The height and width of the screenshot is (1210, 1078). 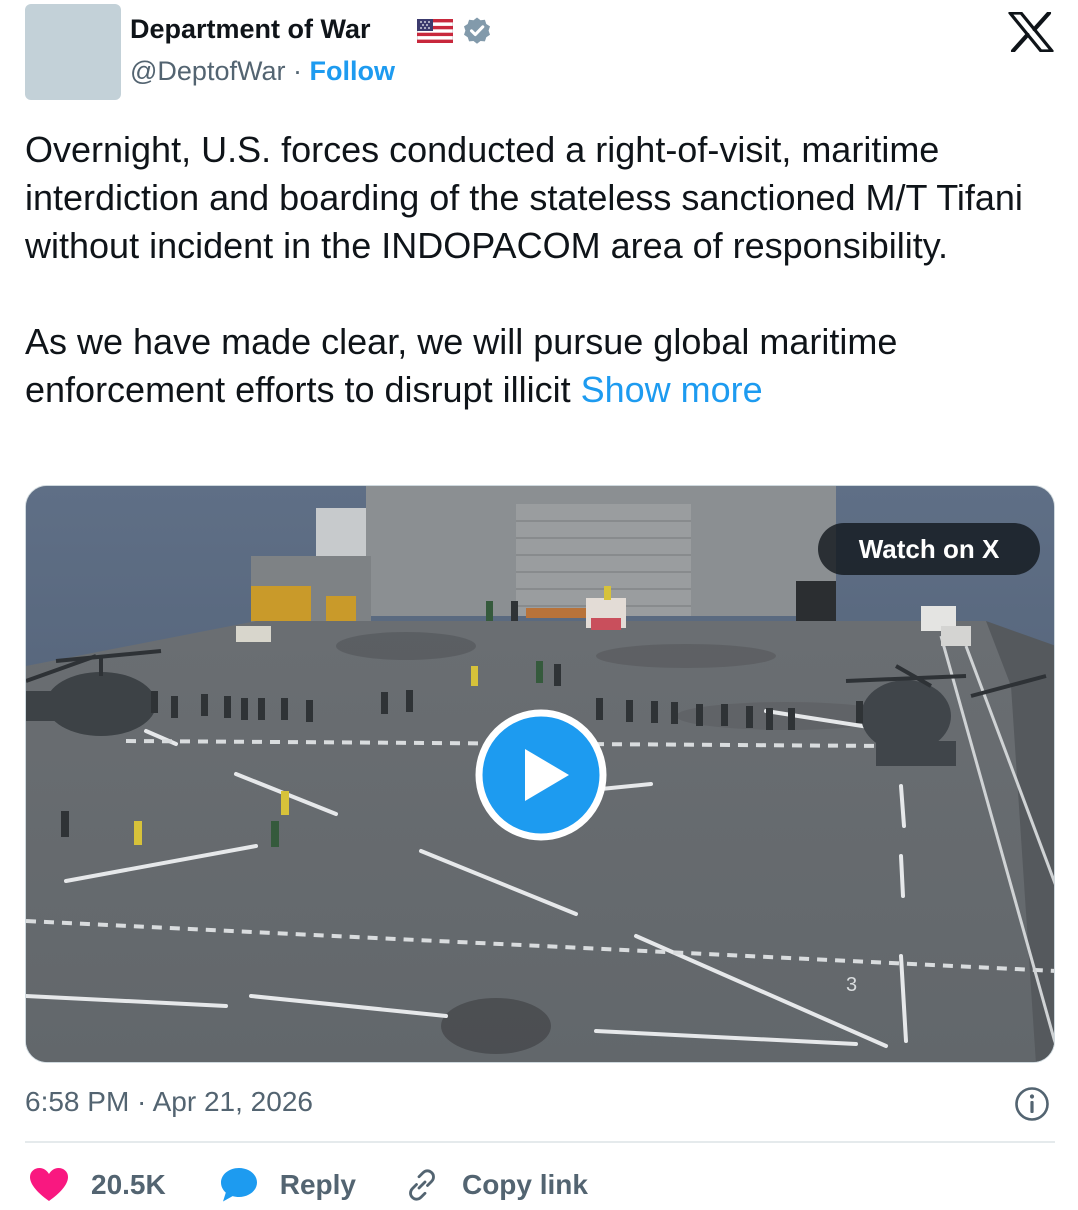 What do you see at coordinates (929, 549) in the screenshot?
I see `watch-on-x-button: Watch on X` at bounding box center [929, 549].